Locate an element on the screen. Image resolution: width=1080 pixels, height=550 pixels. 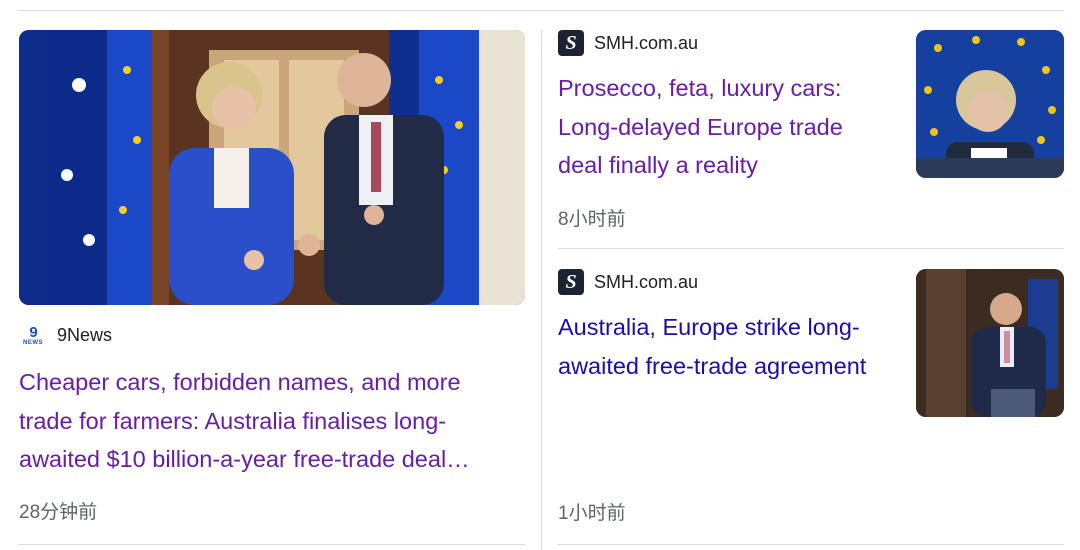
source-name: 9News is located at coordinates (85, 334).